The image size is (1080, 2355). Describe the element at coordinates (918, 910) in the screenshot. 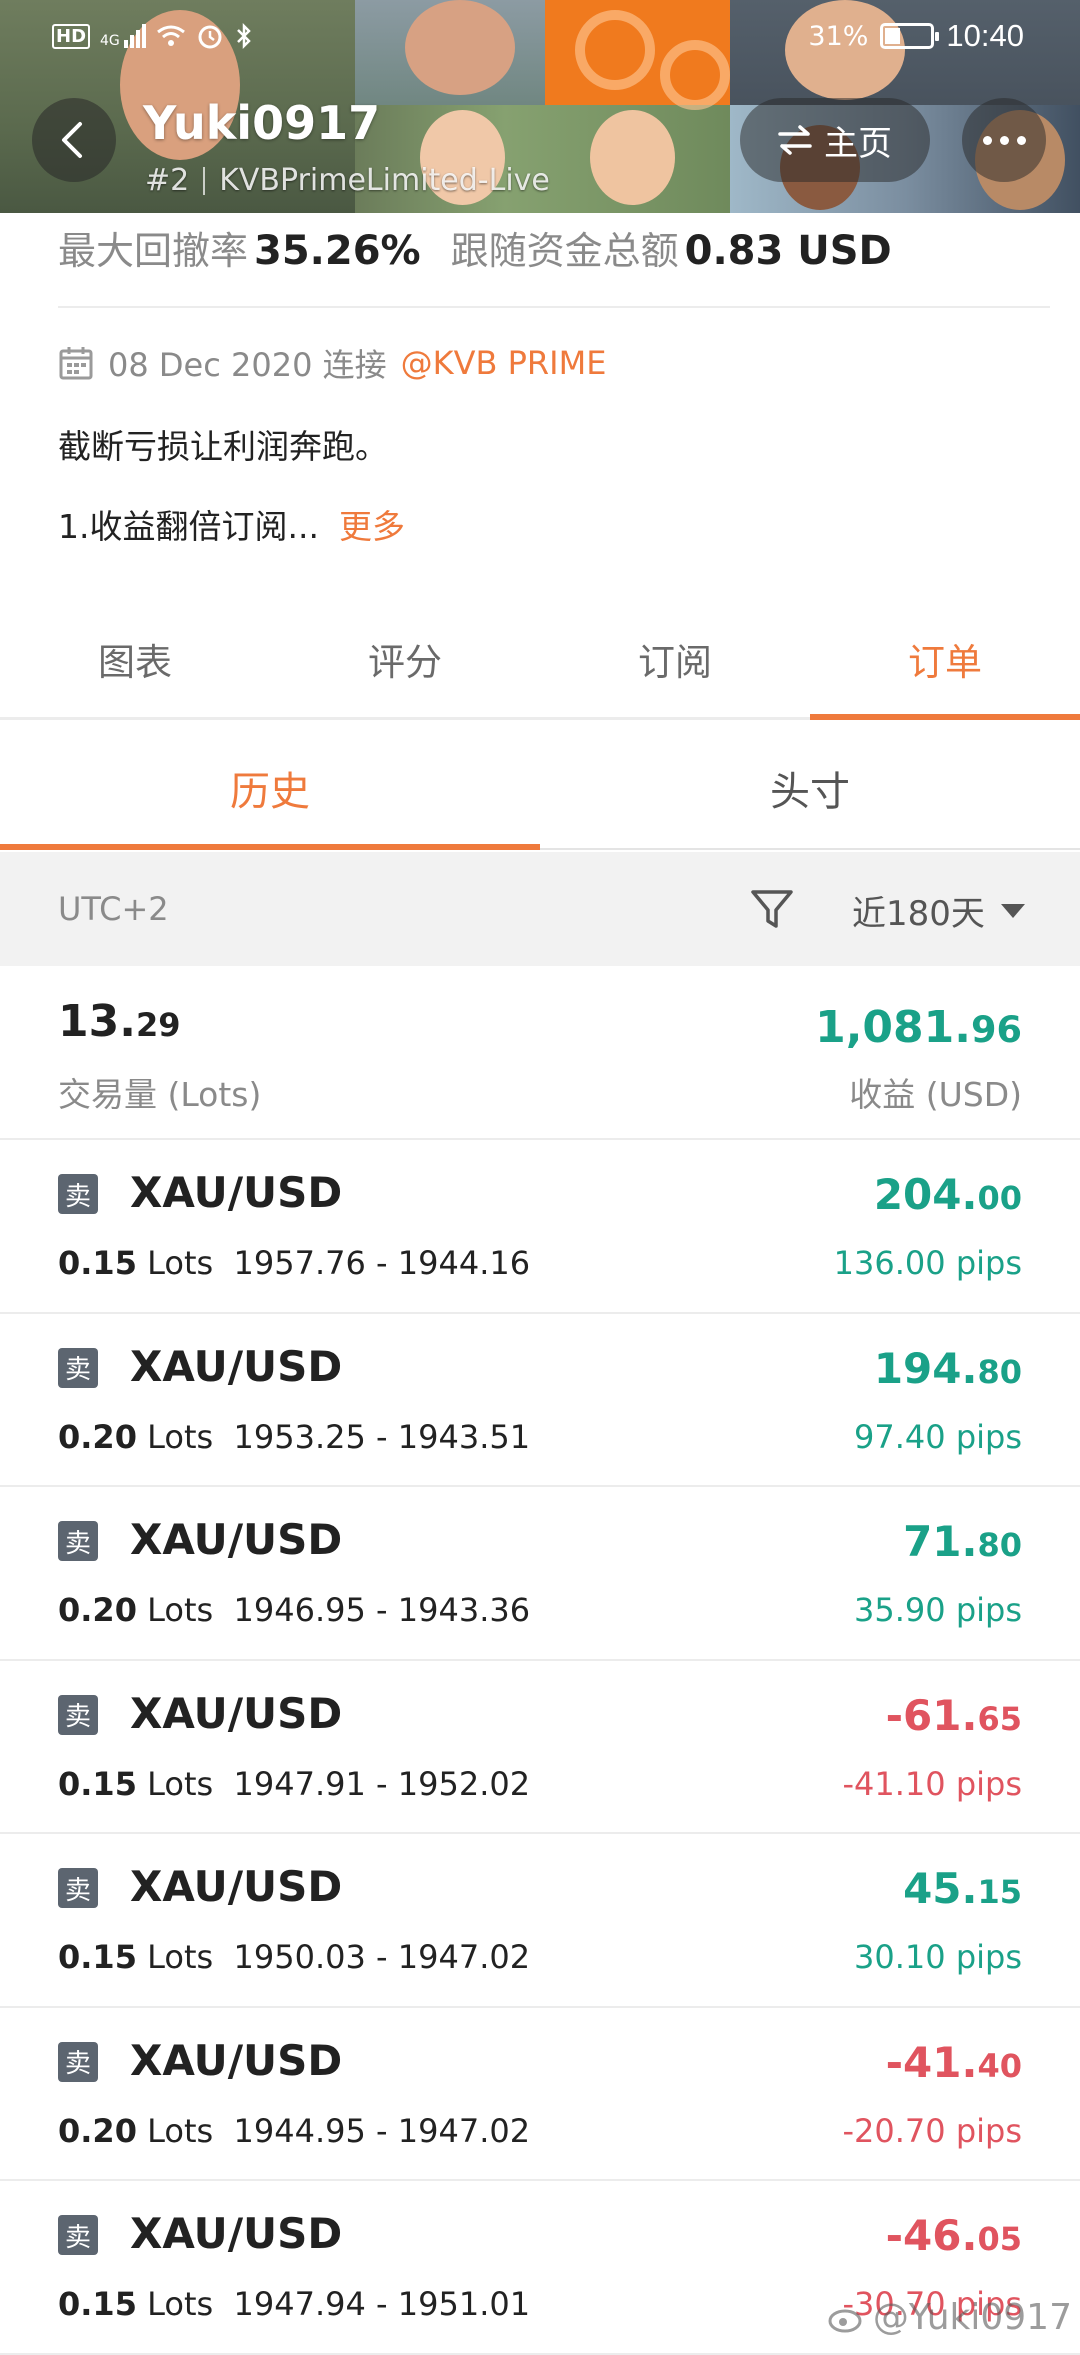

I see `period-label: 近180天` at that location.